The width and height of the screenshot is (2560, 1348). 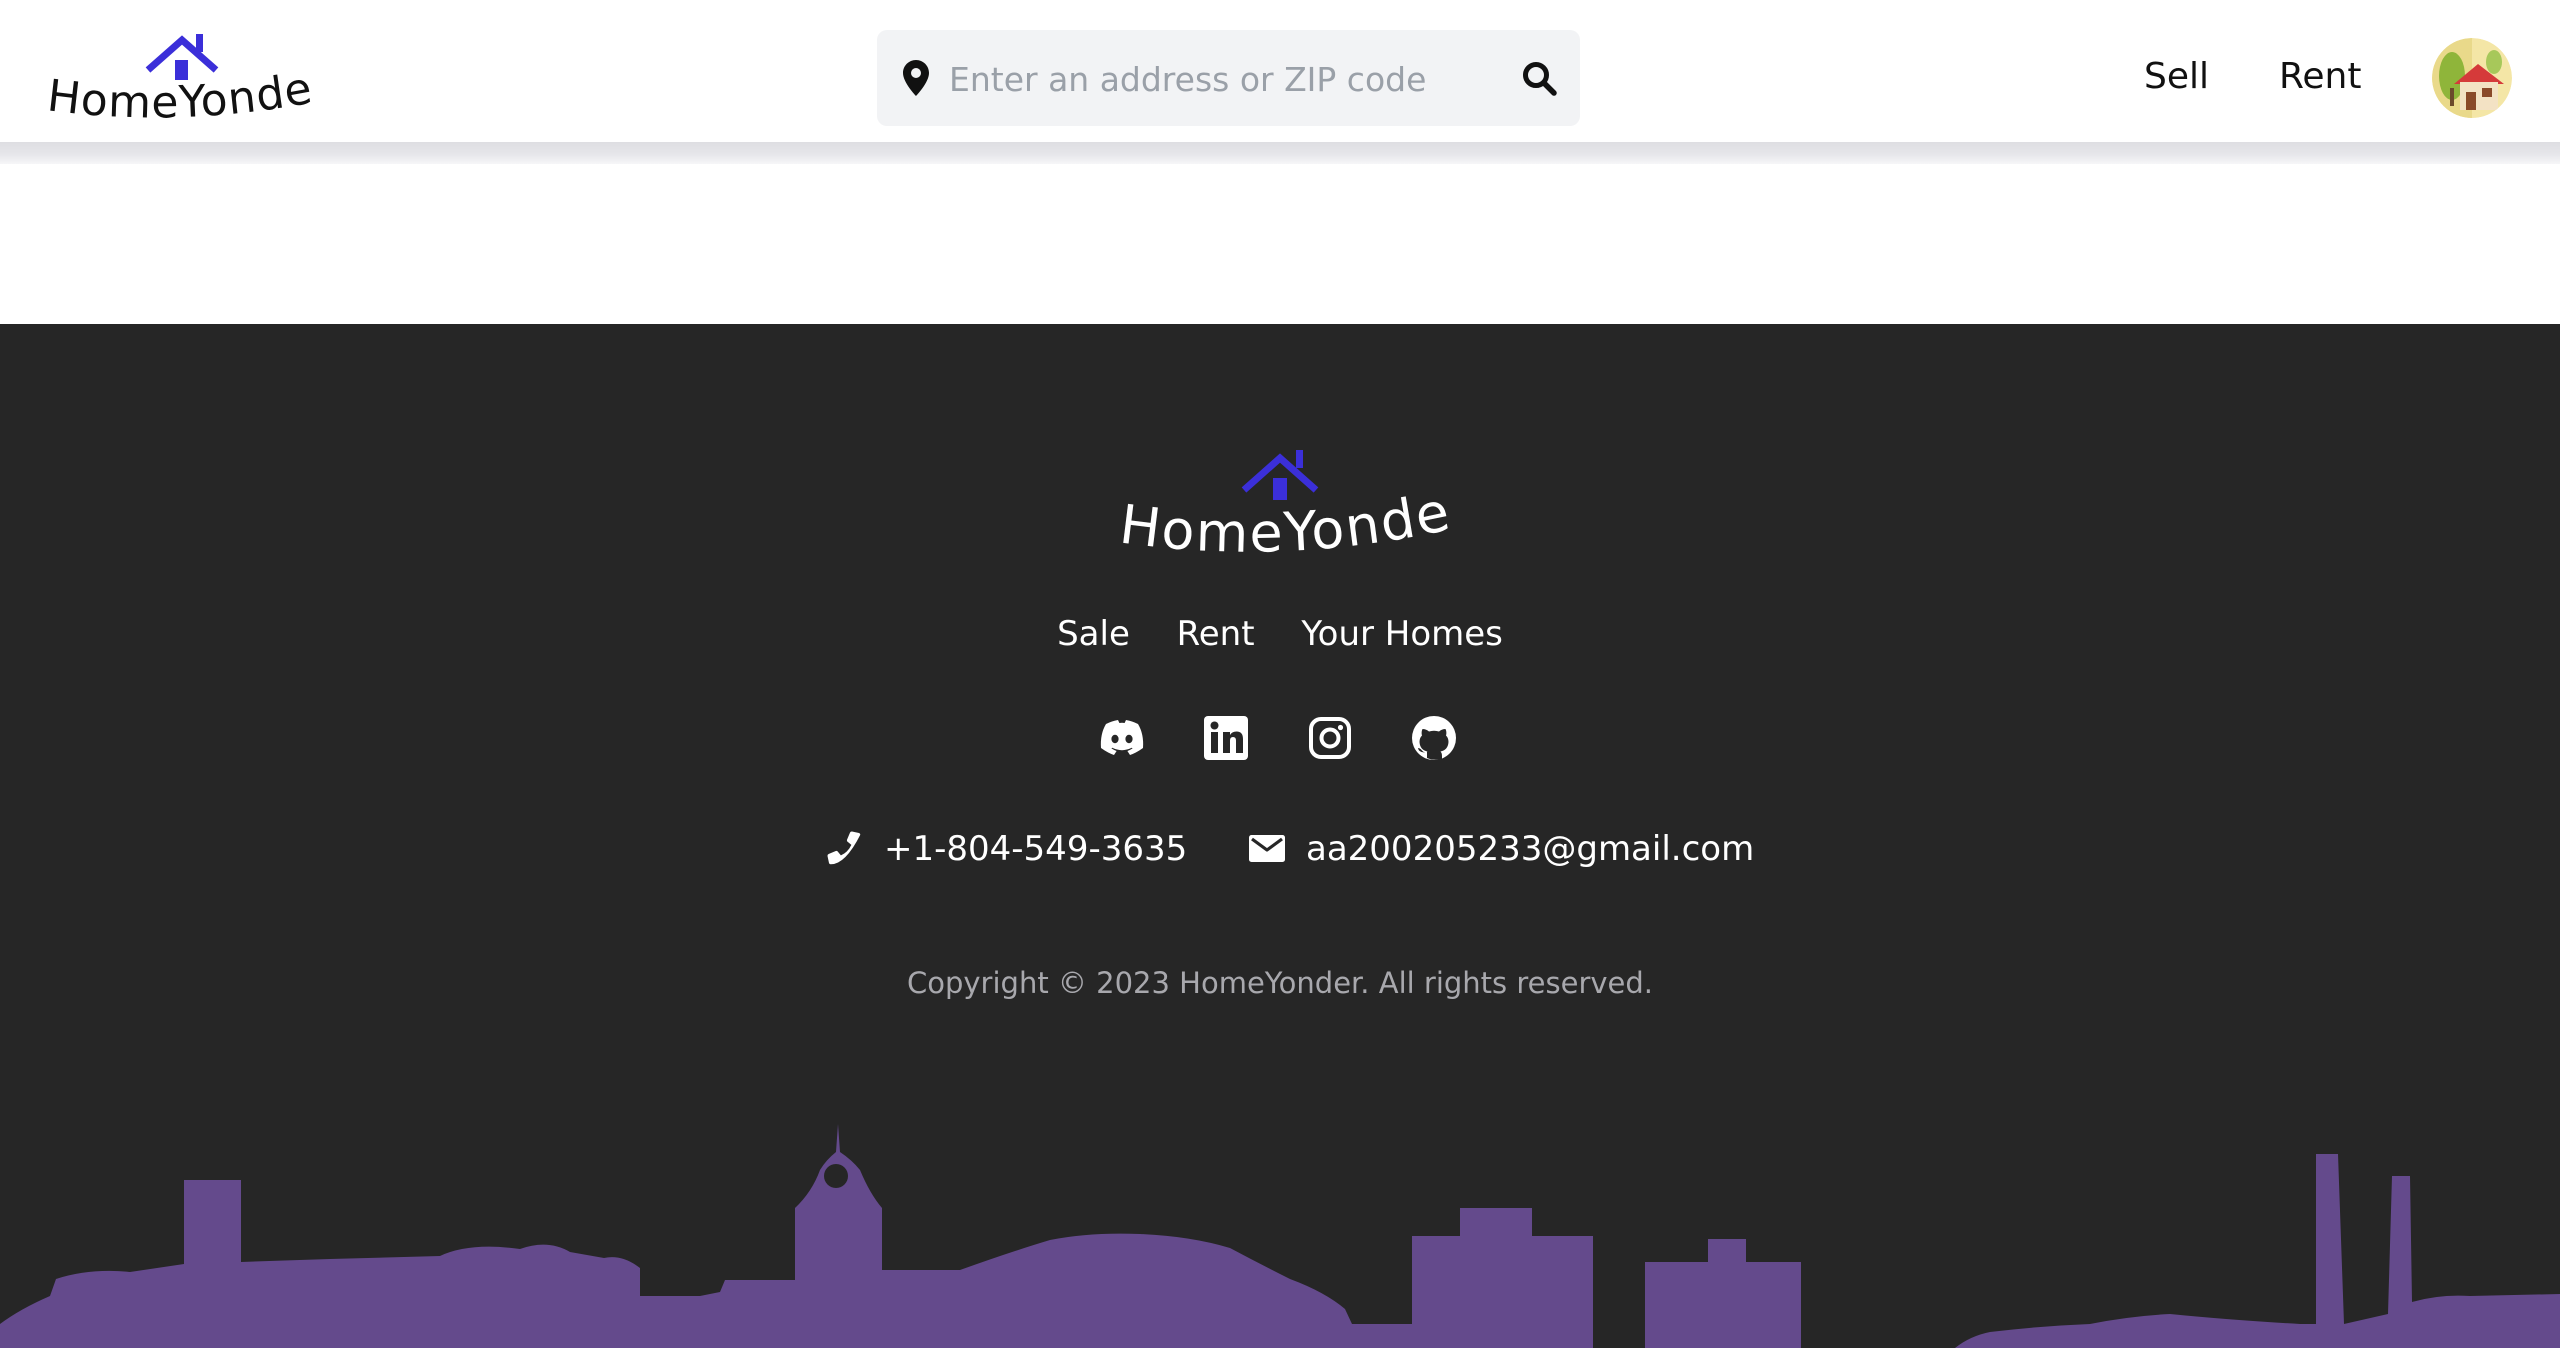 I want to click on linkedin-icon, so click(x=1226, y=738).